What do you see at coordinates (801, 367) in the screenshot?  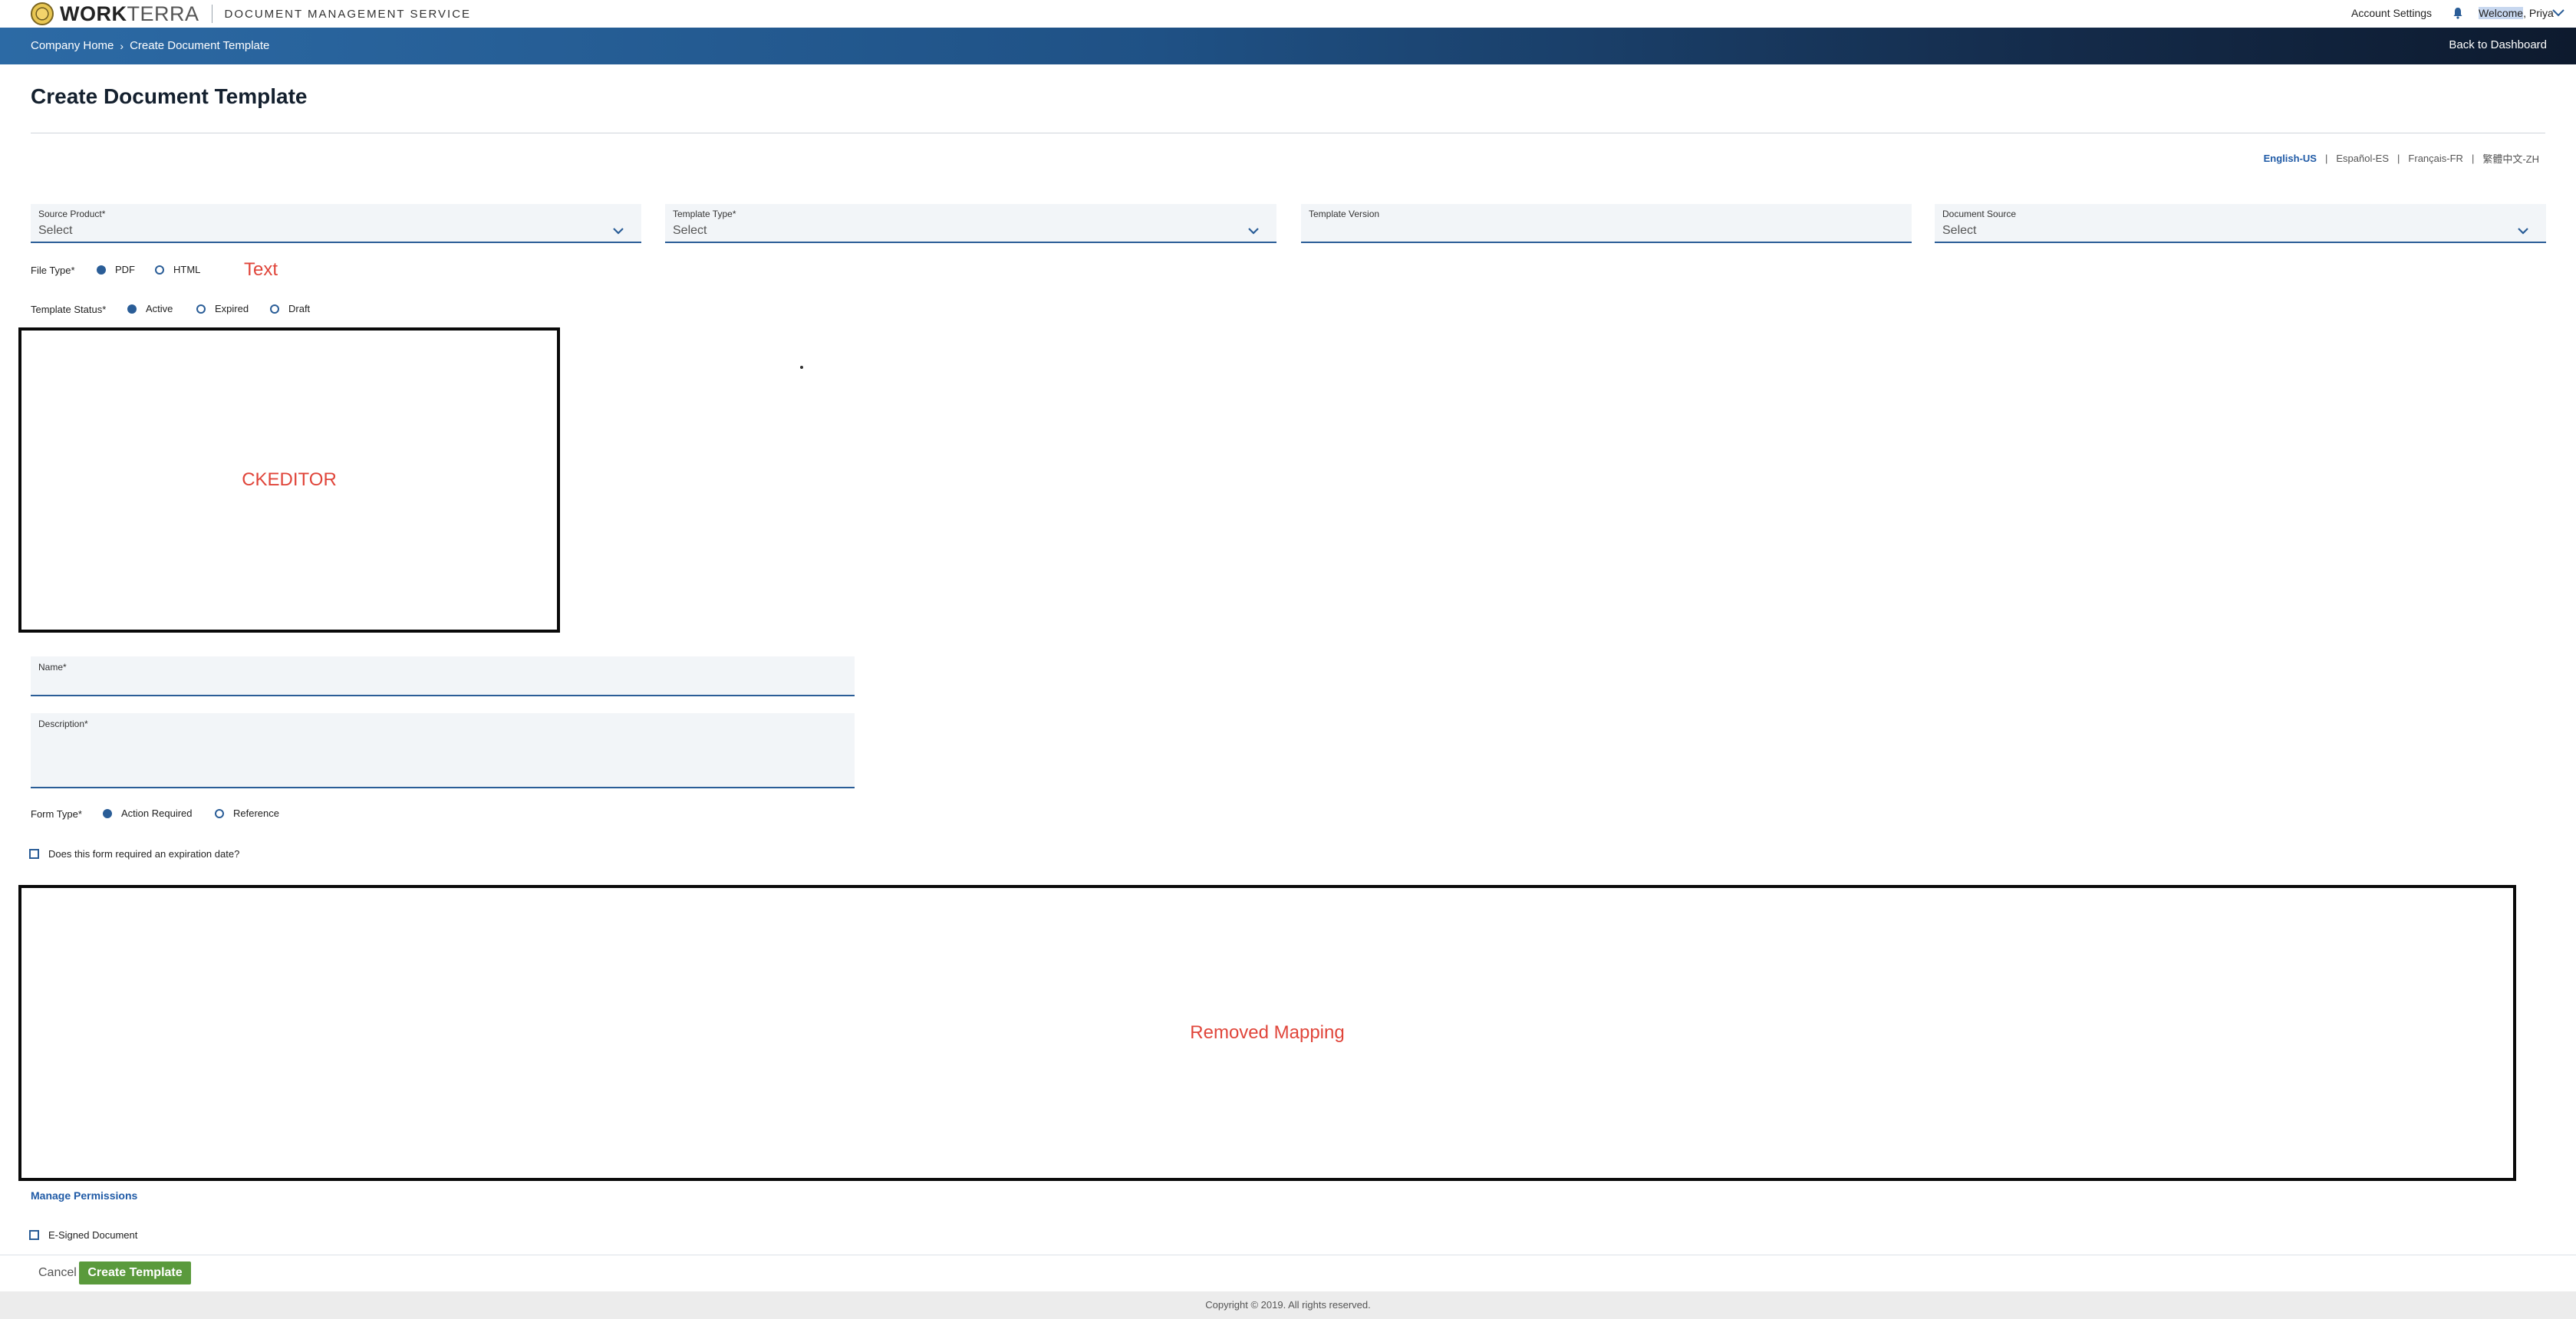 I see `stray-dot` at bounding box center [801, 367].